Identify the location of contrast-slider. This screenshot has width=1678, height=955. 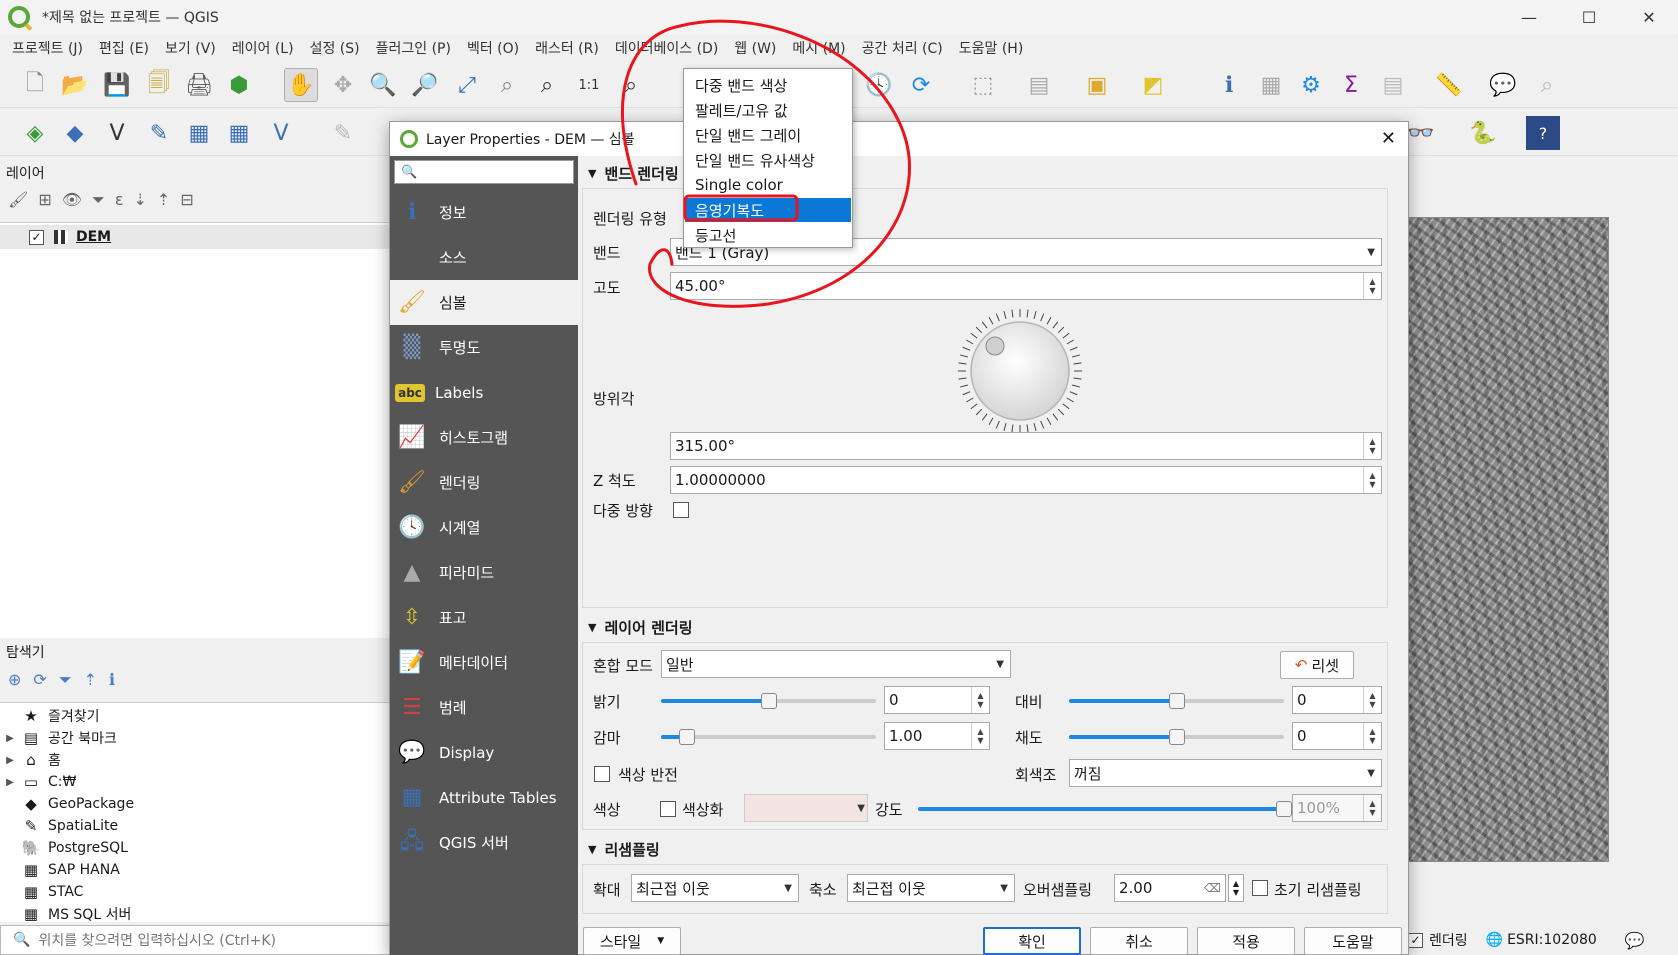
(1176, 701).